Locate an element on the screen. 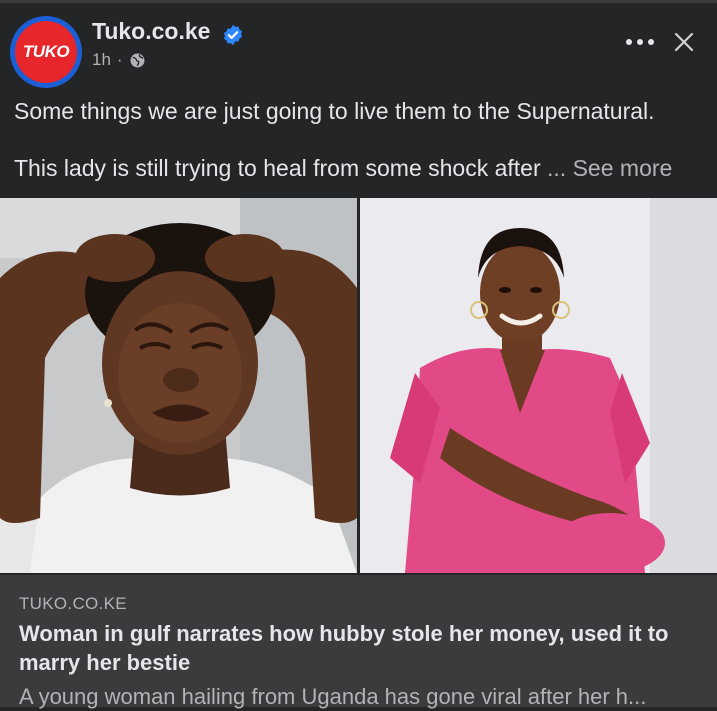 The height and width of the screenshot is (711, 717). link-domain: TUKO.CO.KE is located at coordinates (73, 603).